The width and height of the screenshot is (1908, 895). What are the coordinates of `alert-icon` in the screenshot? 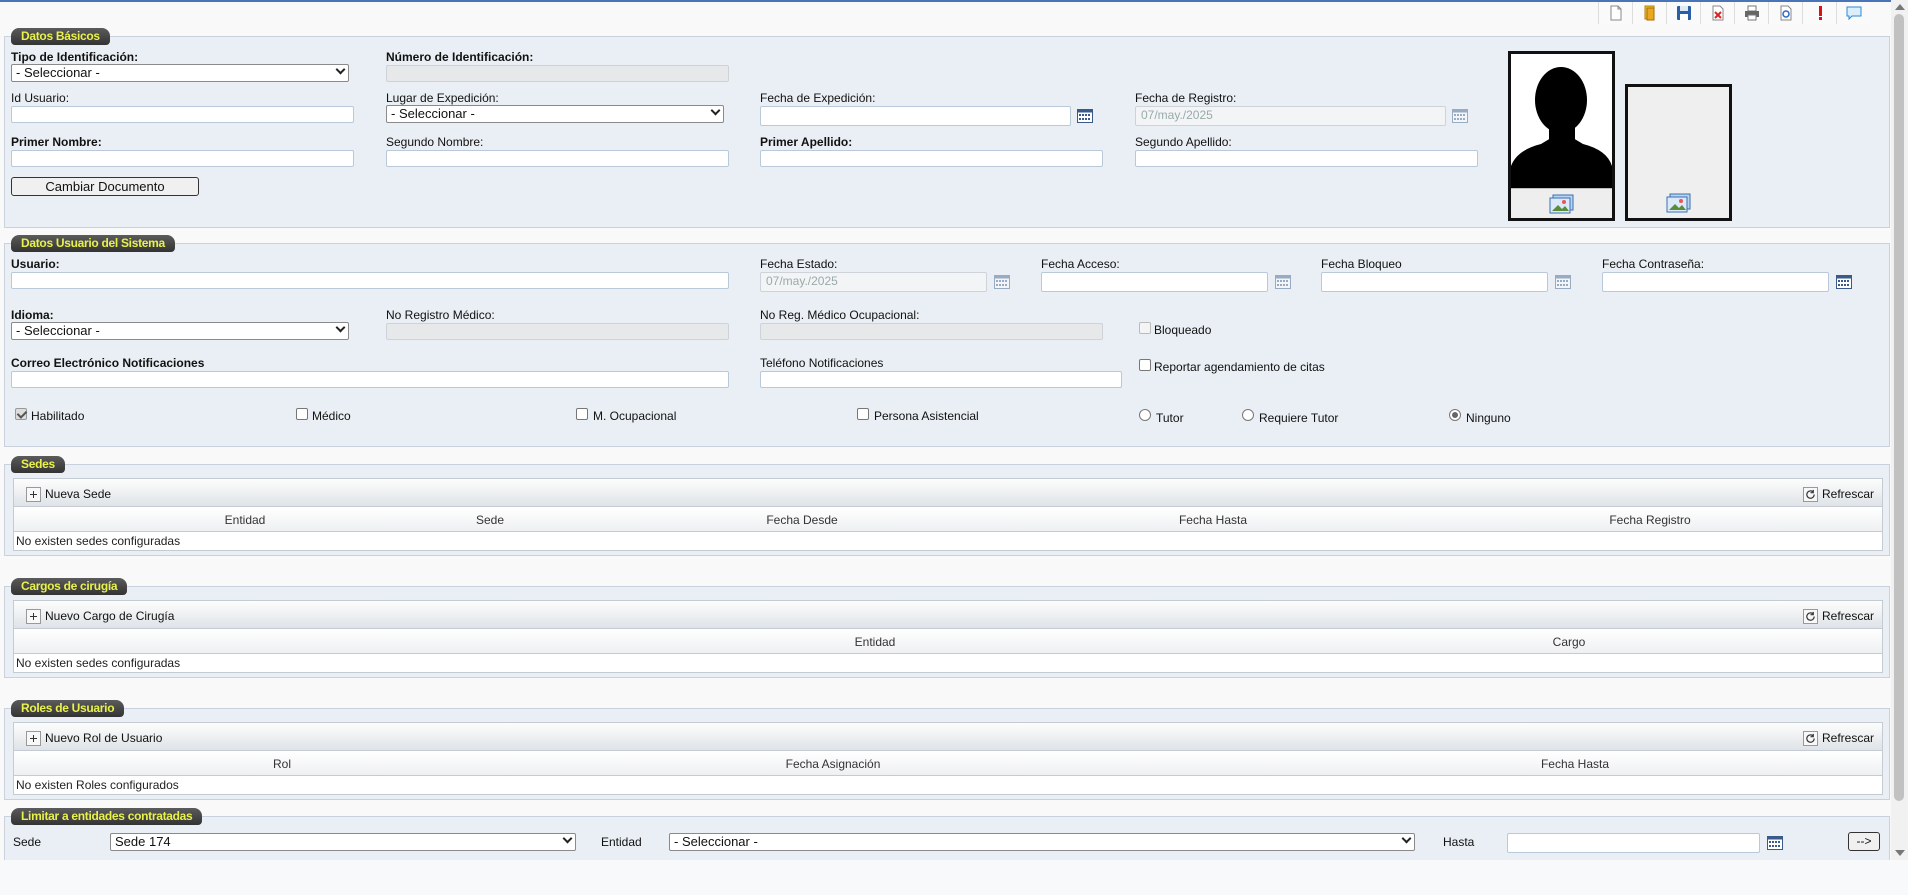 It's located at (1820, 13).